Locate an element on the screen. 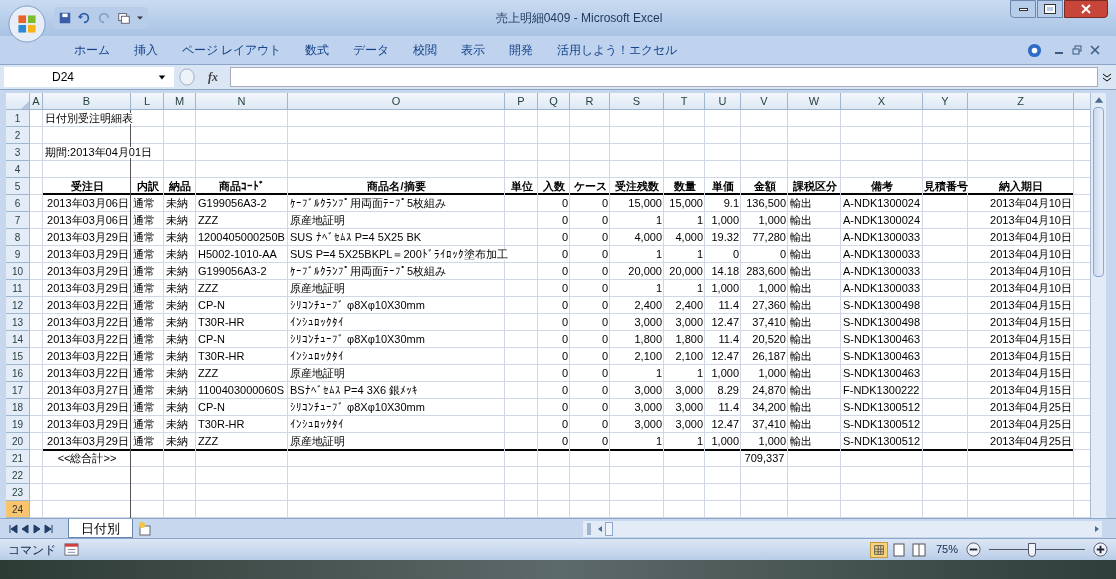  column-header: V is located at coordinates (764, 101).